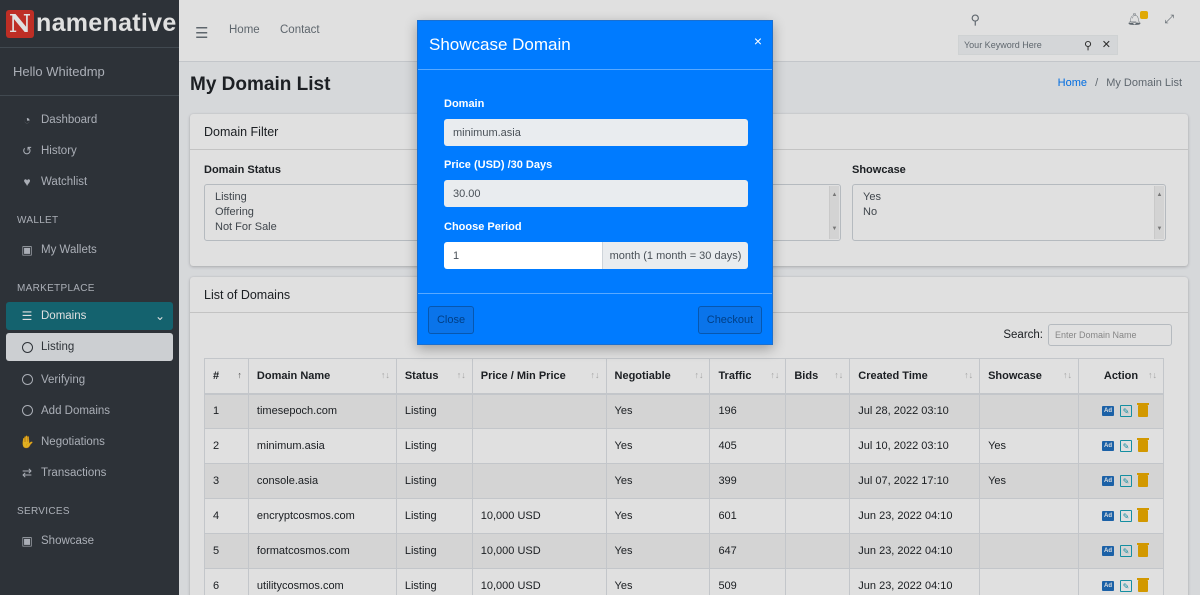  Describe the element at coordinates (596, 193) in the screenshot. I see `price-field: 30.00` at that location.